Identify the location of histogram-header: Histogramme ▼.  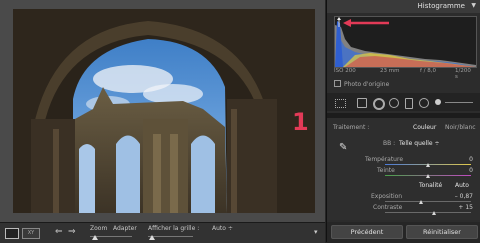
(403, 6).